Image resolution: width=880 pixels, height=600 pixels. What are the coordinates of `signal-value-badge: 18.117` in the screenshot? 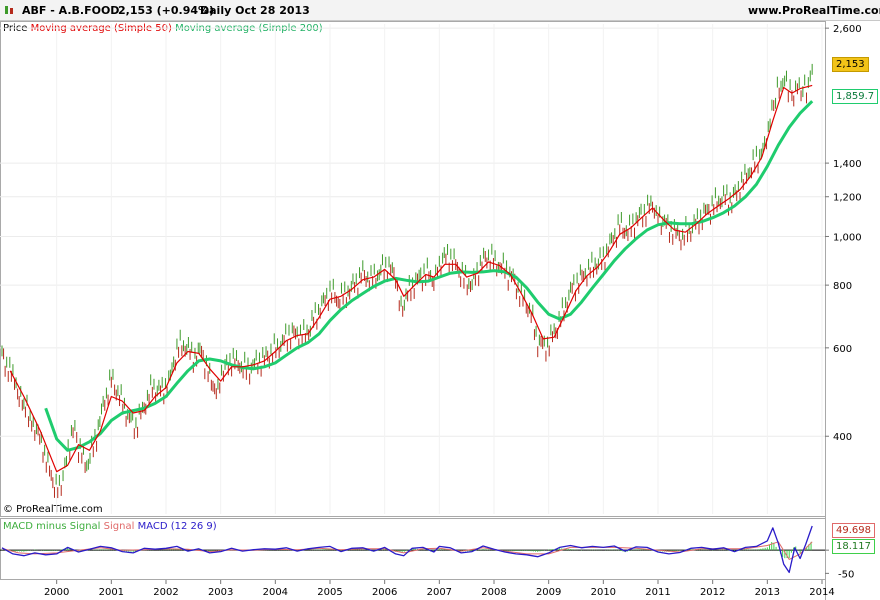 It's located at (853, 546).